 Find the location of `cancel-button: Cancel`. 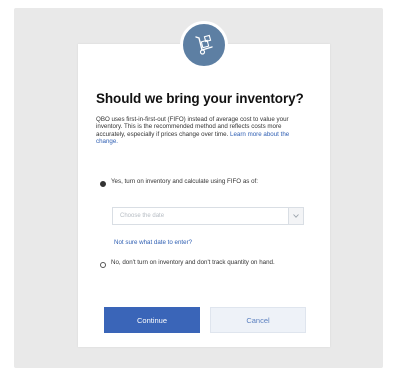

cancel-button: Cancel is located at coordinates (258, 320).